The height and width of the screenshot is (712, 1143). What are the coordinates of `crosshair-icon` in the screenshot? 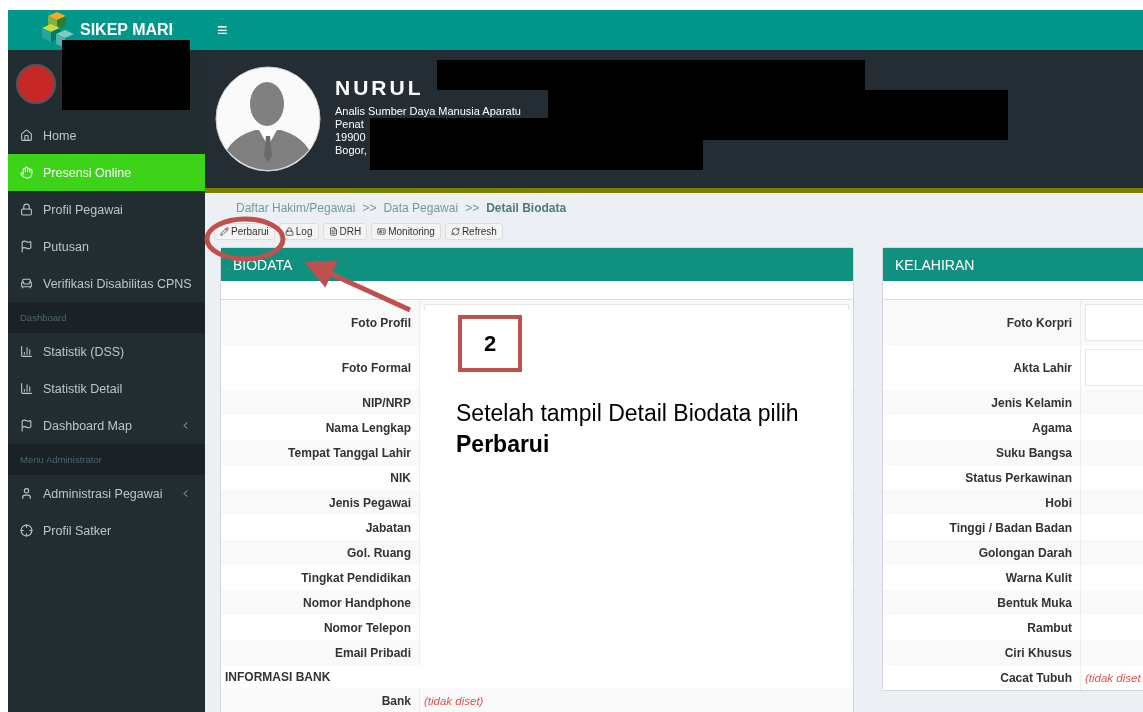 It's located at (26, 530).